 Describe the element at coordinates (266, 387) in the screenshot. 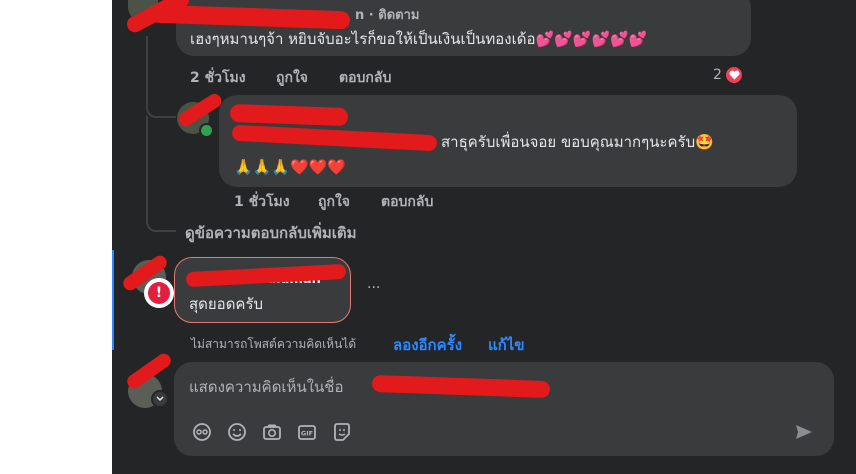

I see `comment-input: แสดงความคิดเห็นในชื่อ` at that location.